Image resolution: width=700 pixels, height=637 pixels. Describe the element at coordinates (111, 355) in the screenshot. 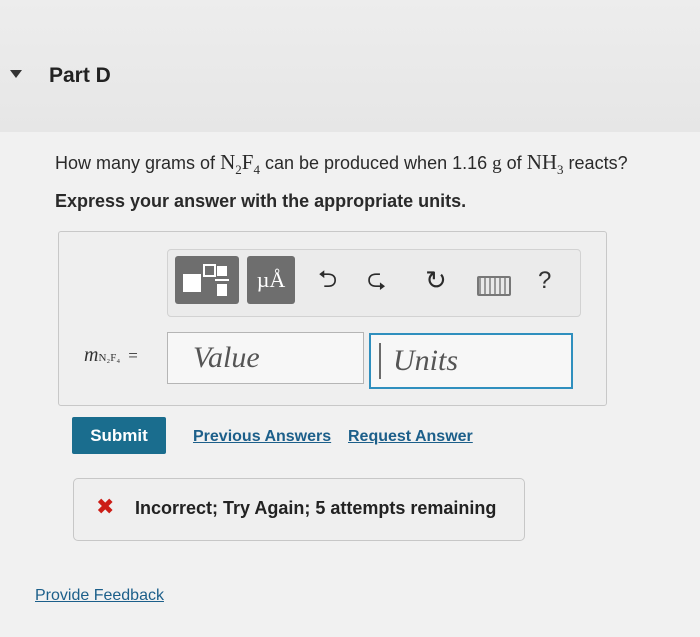

I see `answer-variable-label: mN₂F₄ =` at that location.